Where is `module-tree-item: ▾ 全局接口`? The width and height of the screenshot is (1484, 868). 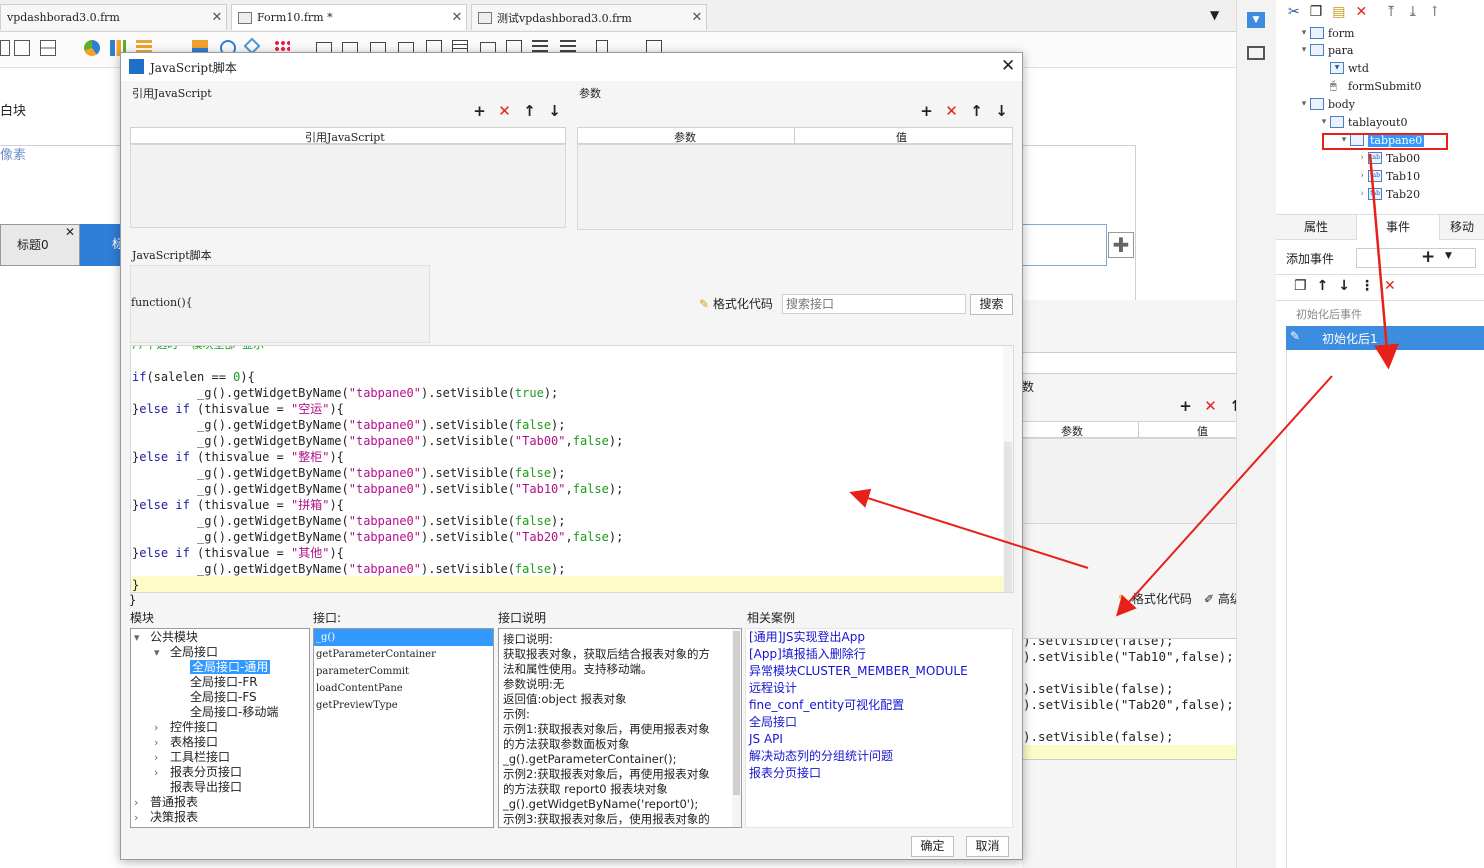 module-tree-item: ▾ 全局接口 is located at coordinates (186, 652).